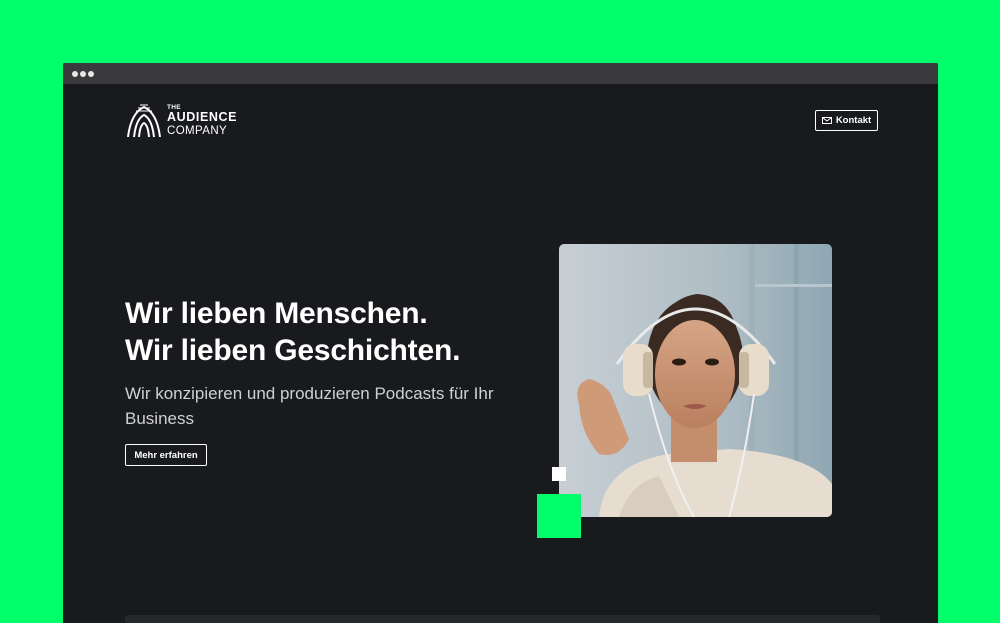 The height and width of the screenshot is (623, 1000). Describe the element at coordinates (559, 516) in the screenshot. I see `decor-square-green` at that location.